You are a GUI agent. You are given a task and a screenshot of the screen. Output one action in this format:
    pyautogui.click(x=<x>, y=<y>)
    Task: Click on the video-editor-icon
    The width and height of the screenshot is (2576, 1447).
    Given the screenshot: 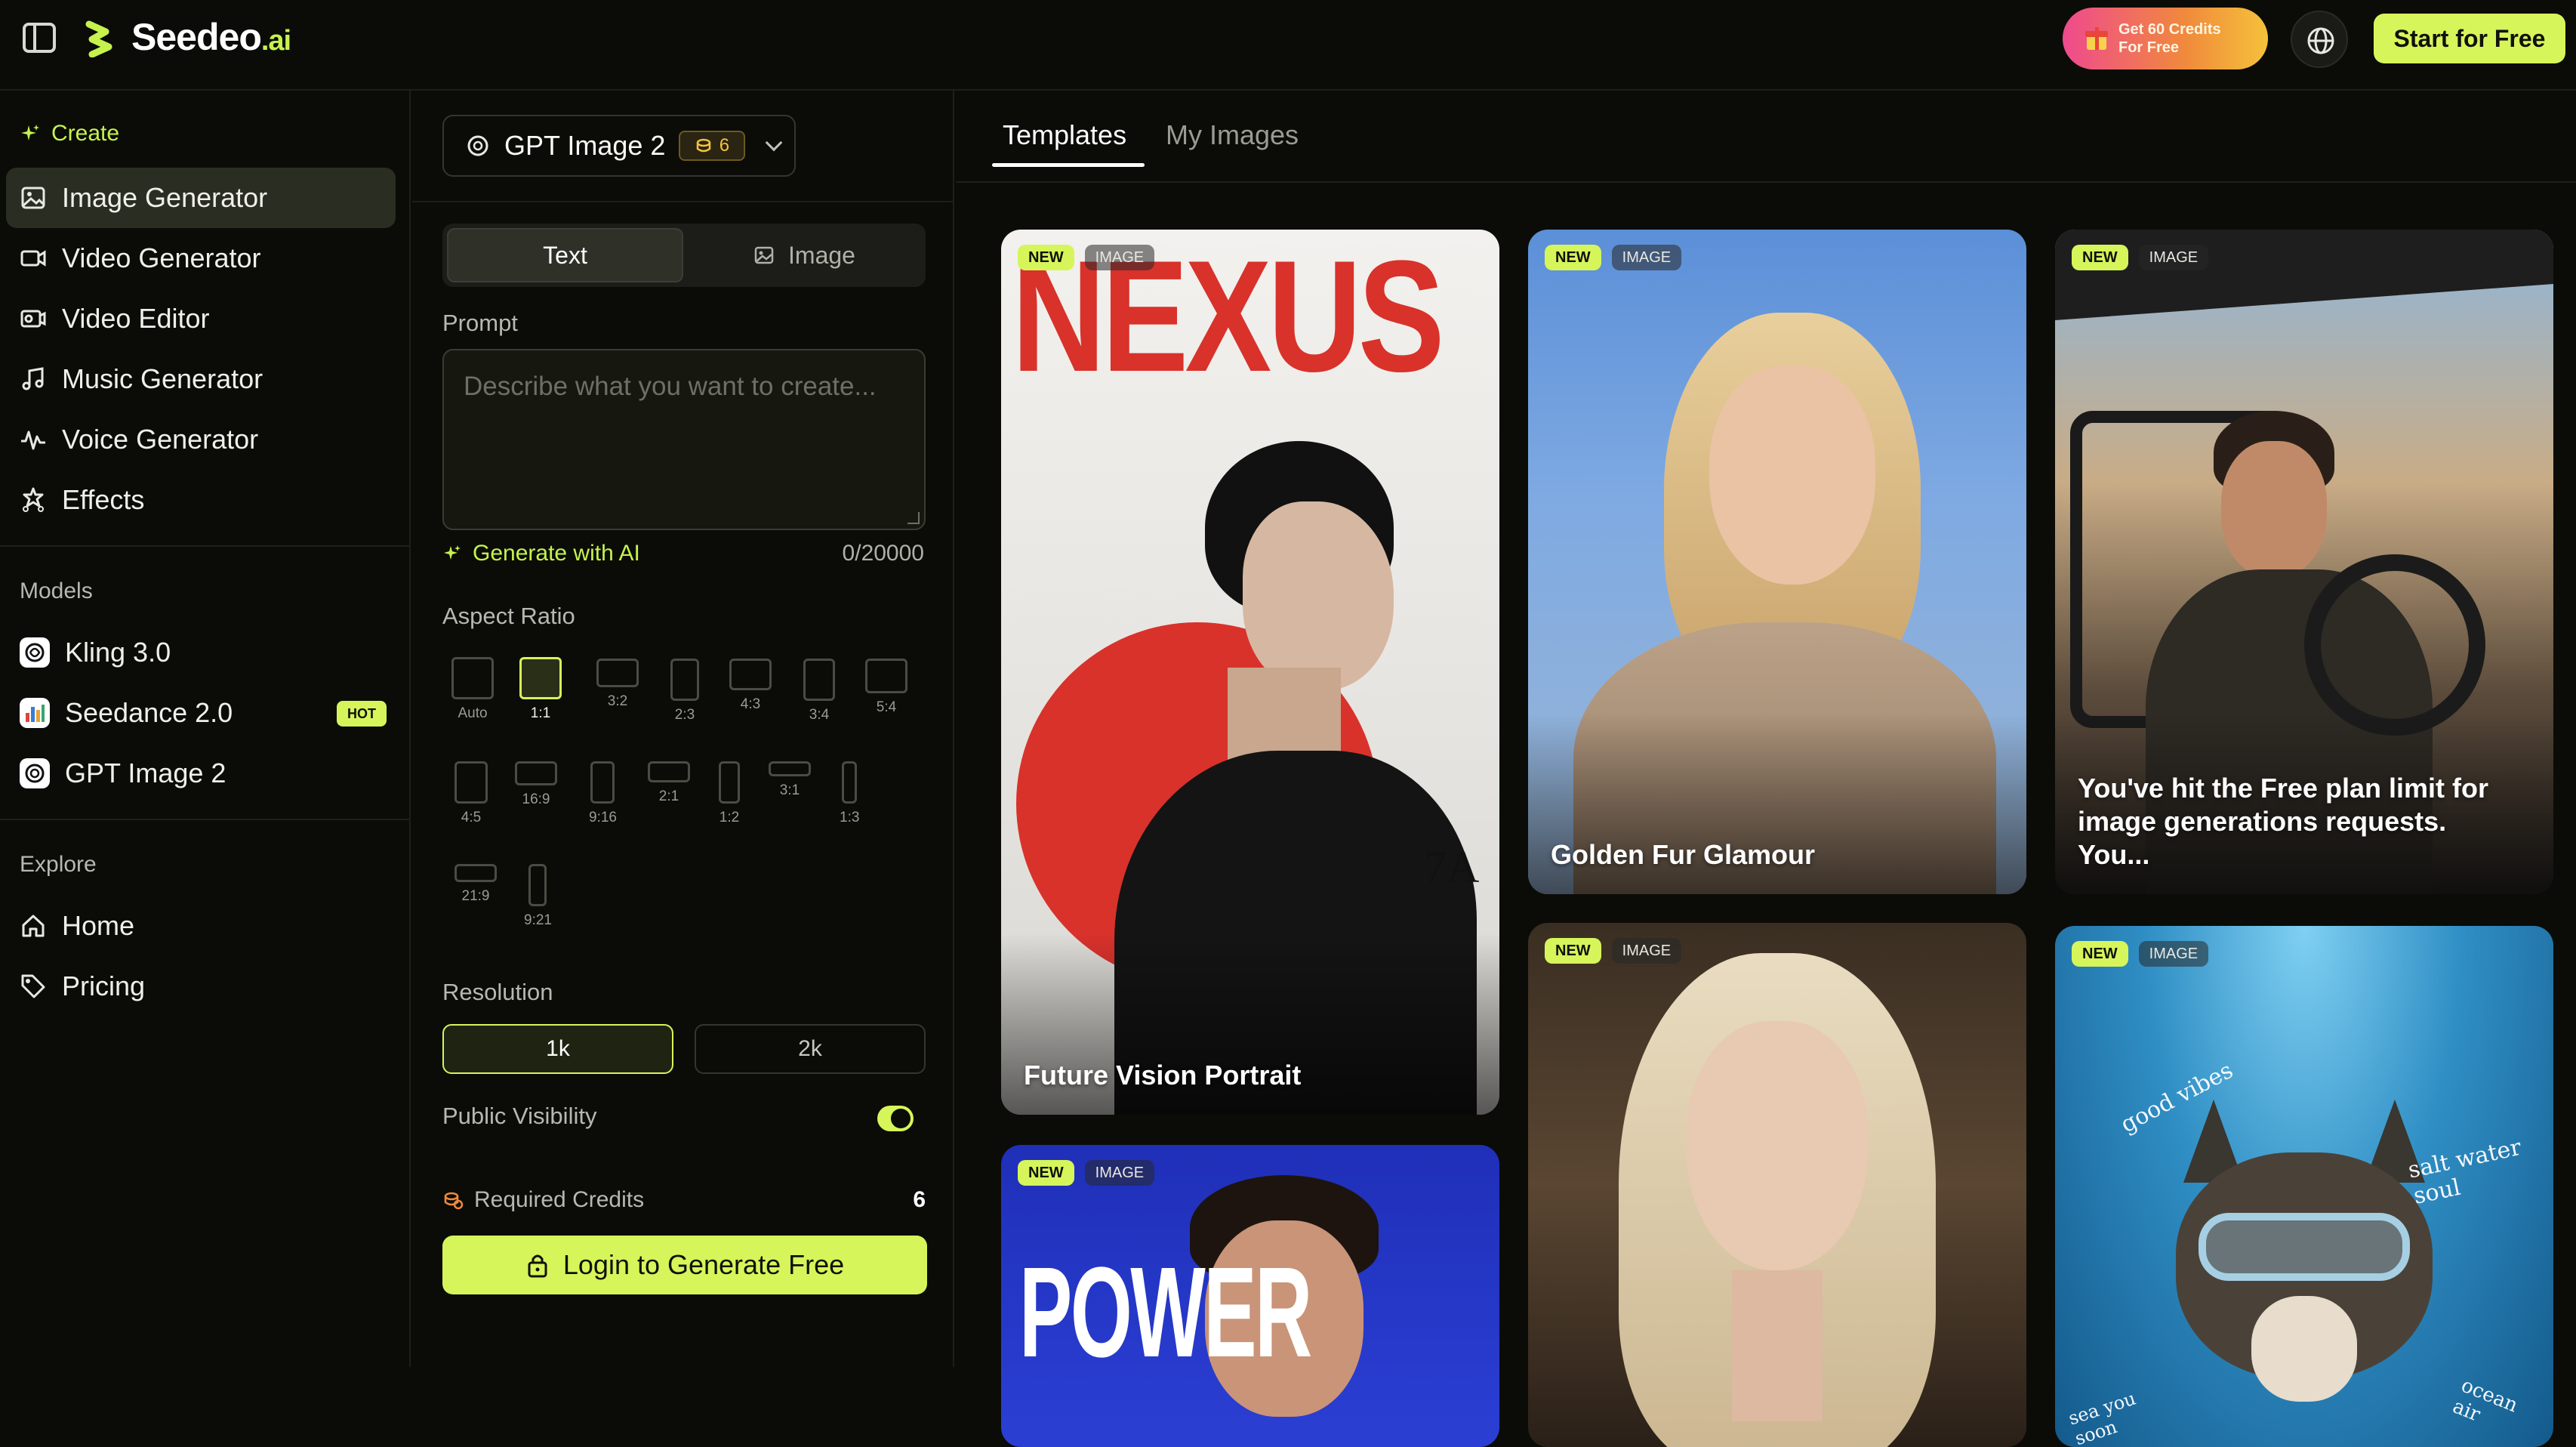 What is the action you would take?
    pyautogui.click(x=33, y=319)
    